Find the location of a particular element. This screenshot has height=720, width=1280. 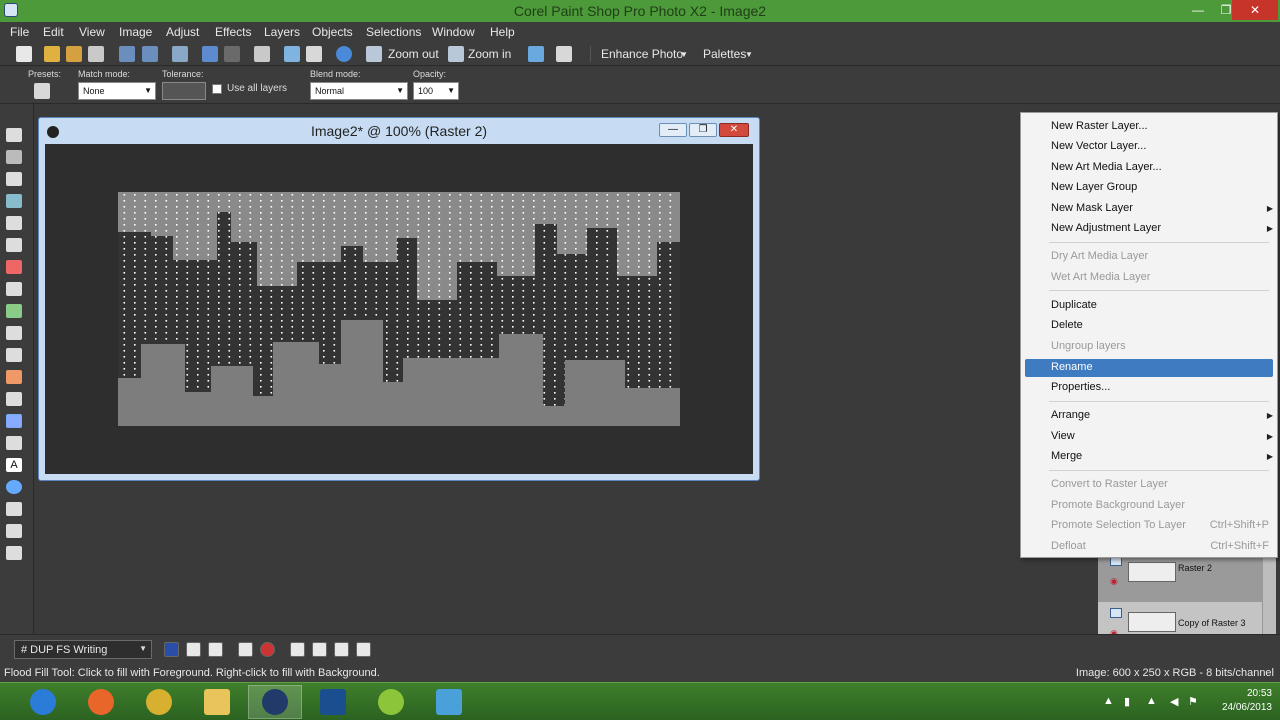

close-script-icon is located at coordinates (341, 649).